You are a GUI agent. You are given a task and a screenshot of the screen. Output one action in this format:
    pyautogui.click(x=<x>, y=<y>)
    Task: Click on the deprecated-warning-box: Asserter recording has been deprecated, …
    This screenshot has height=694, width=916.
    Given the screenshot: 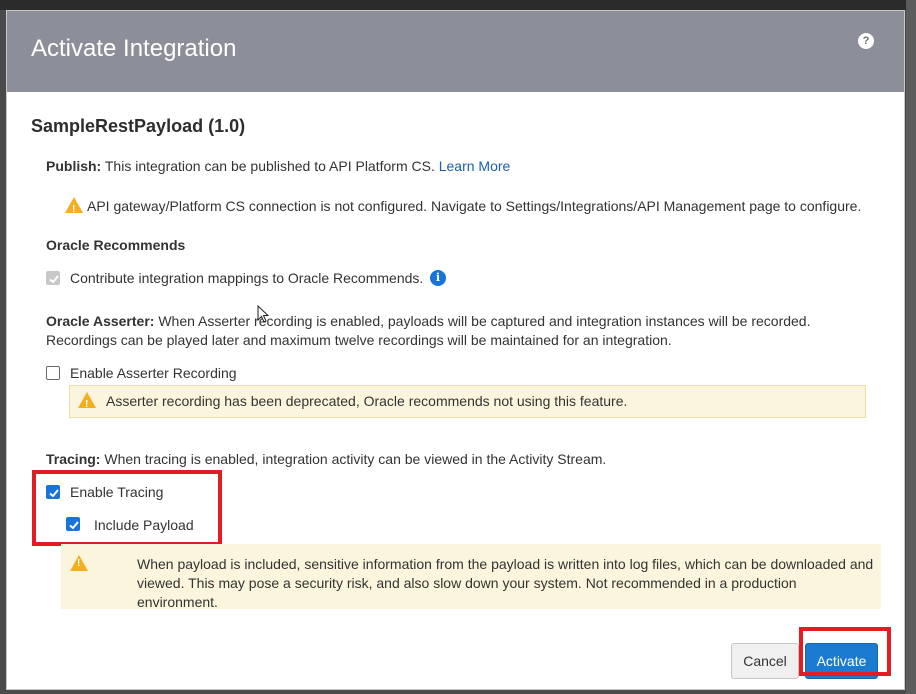 What is the action you would take?
    pyautogui.click(x=467, y=401)
    